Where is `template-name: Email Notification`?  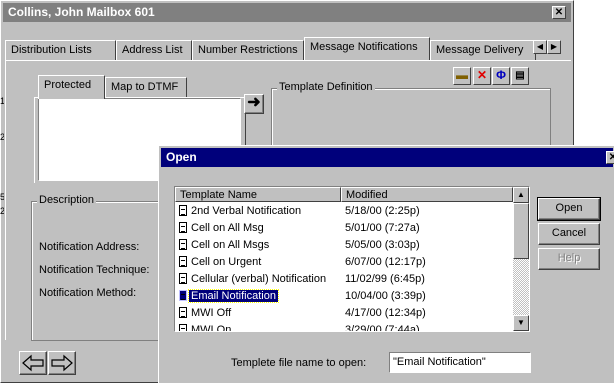
template-name: Email Notification is located at coordinates (233, 296).